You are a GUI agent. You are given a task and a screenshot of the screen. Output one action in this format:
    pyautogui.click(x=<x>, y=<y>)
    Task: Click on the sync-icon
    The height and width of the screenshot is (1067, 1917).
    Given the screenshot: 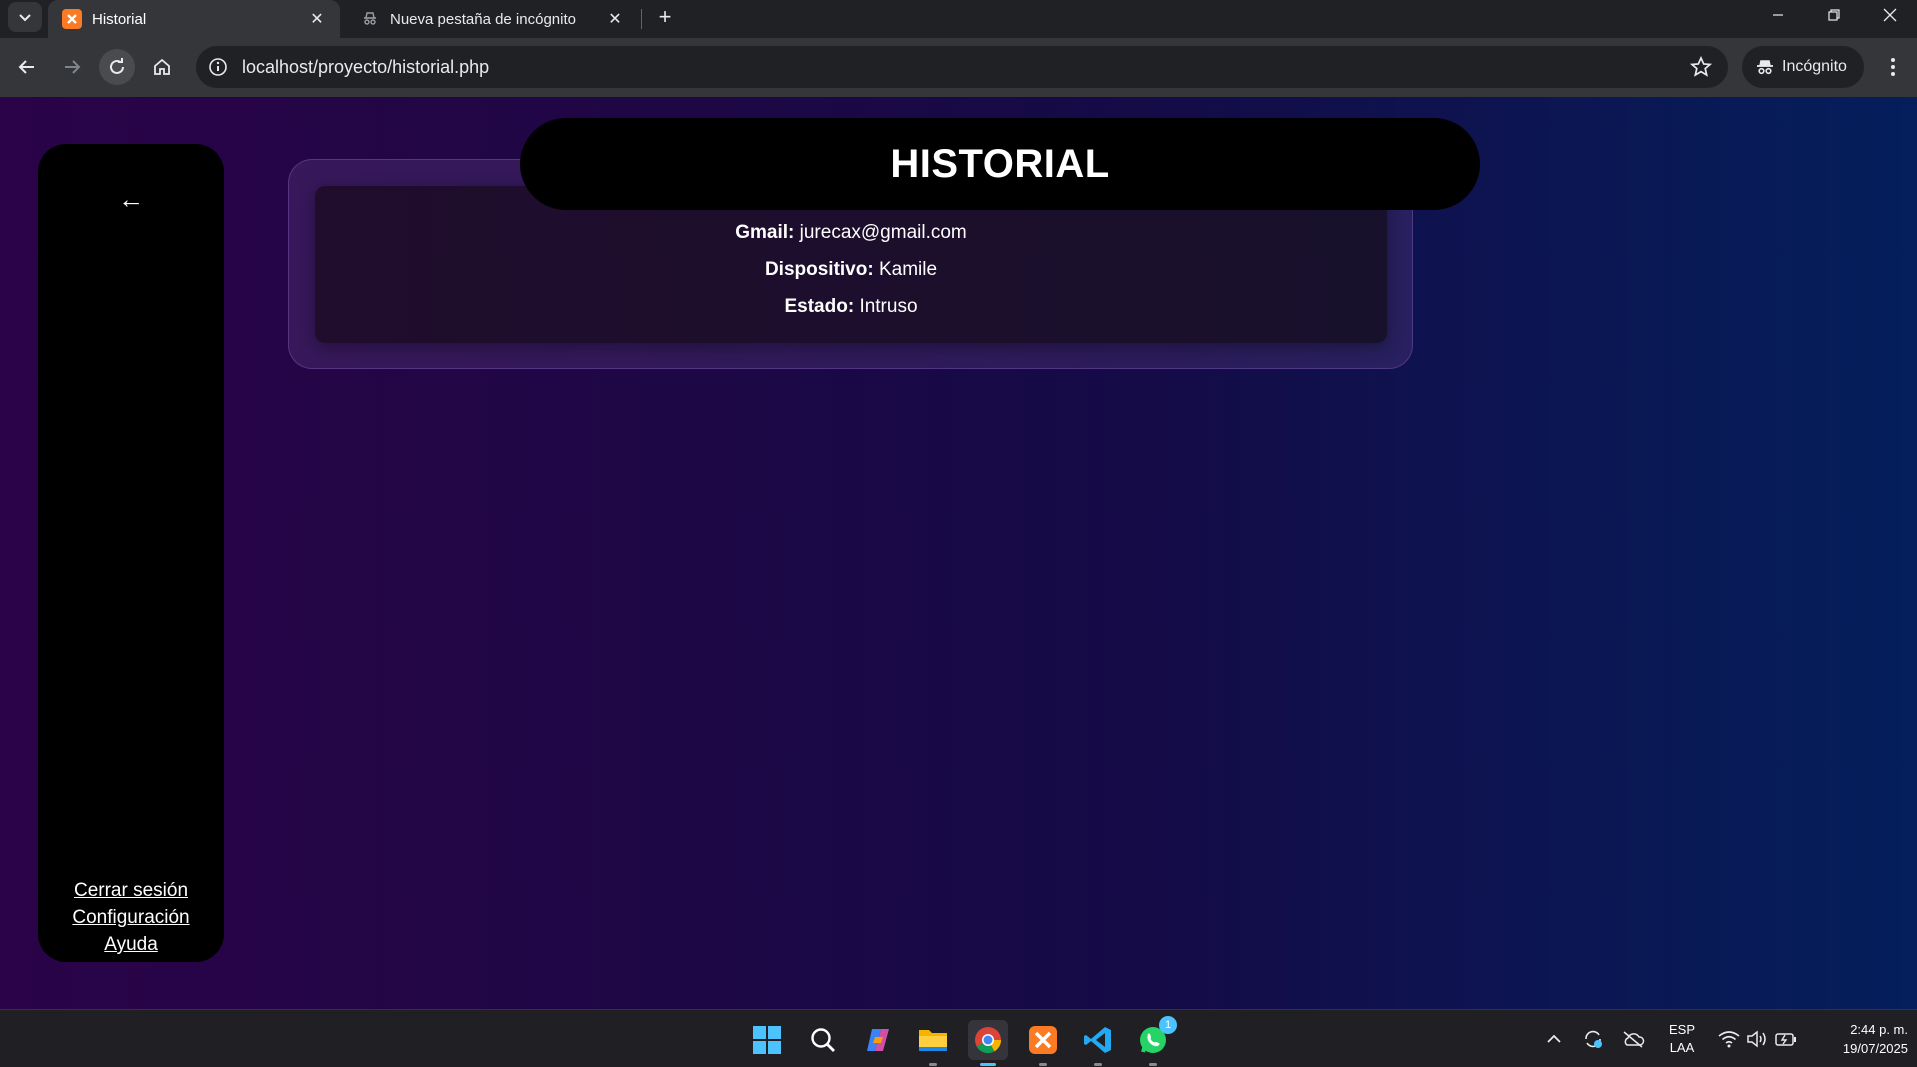 What is the action you would take?
    pyautogui.click(x=1593, y=1039)
    